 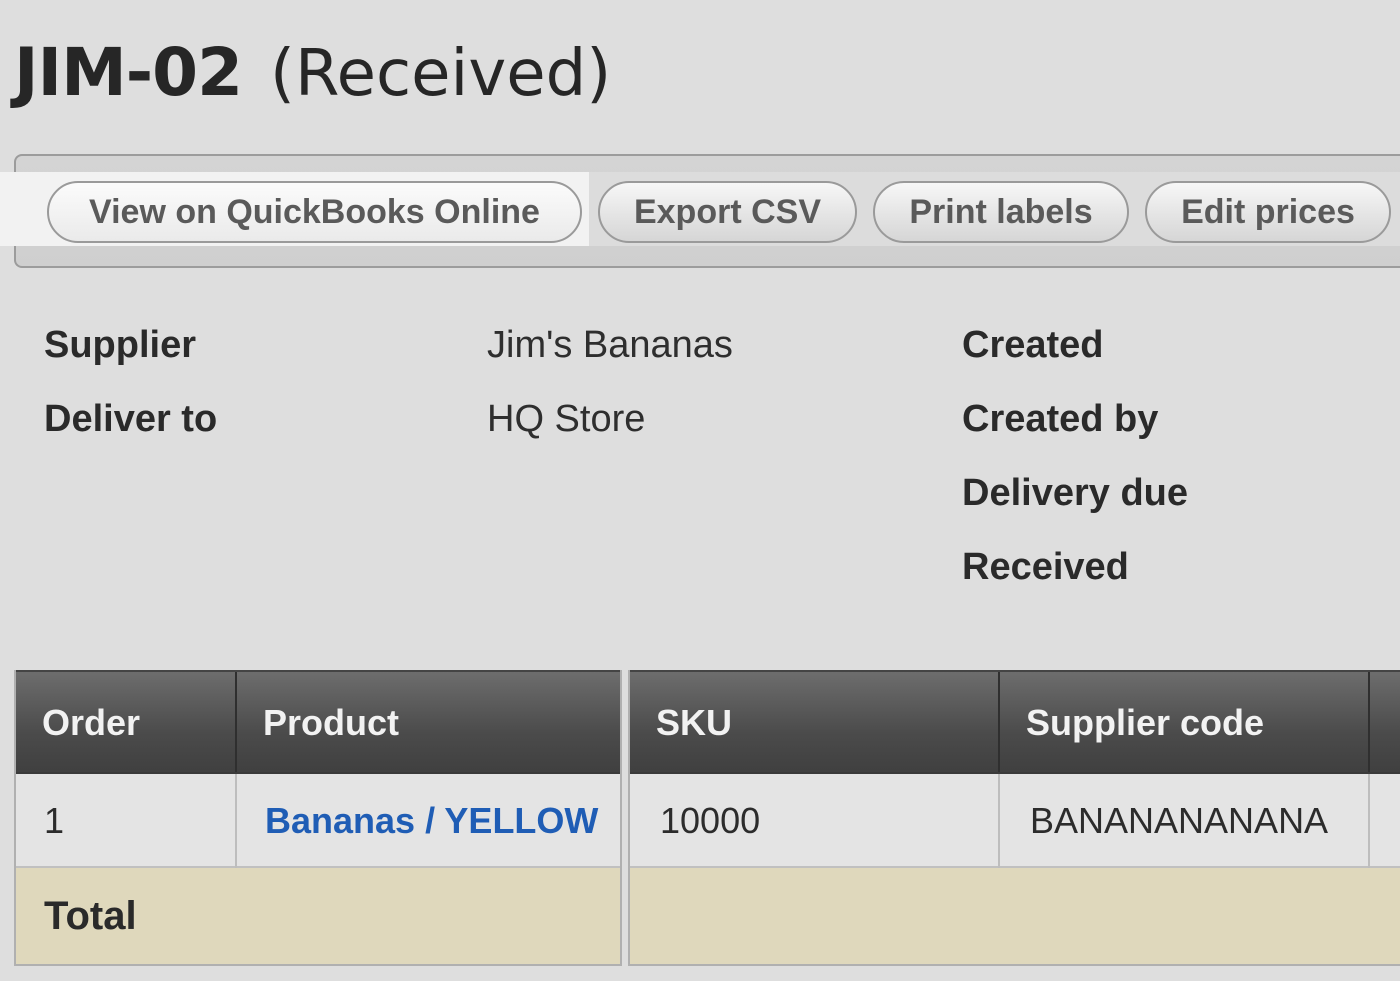 I want to click on table-header: Order Product, so click(x=318, y=722).